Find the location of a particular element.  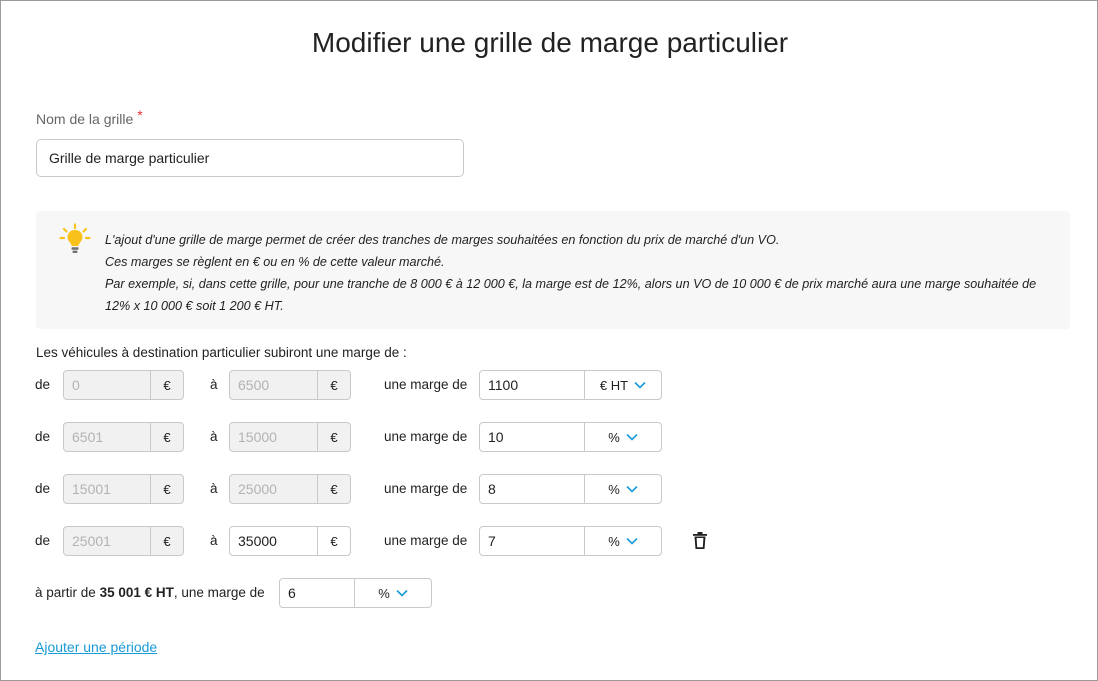

margin-field: € HT is located at coordinates (570, 385).